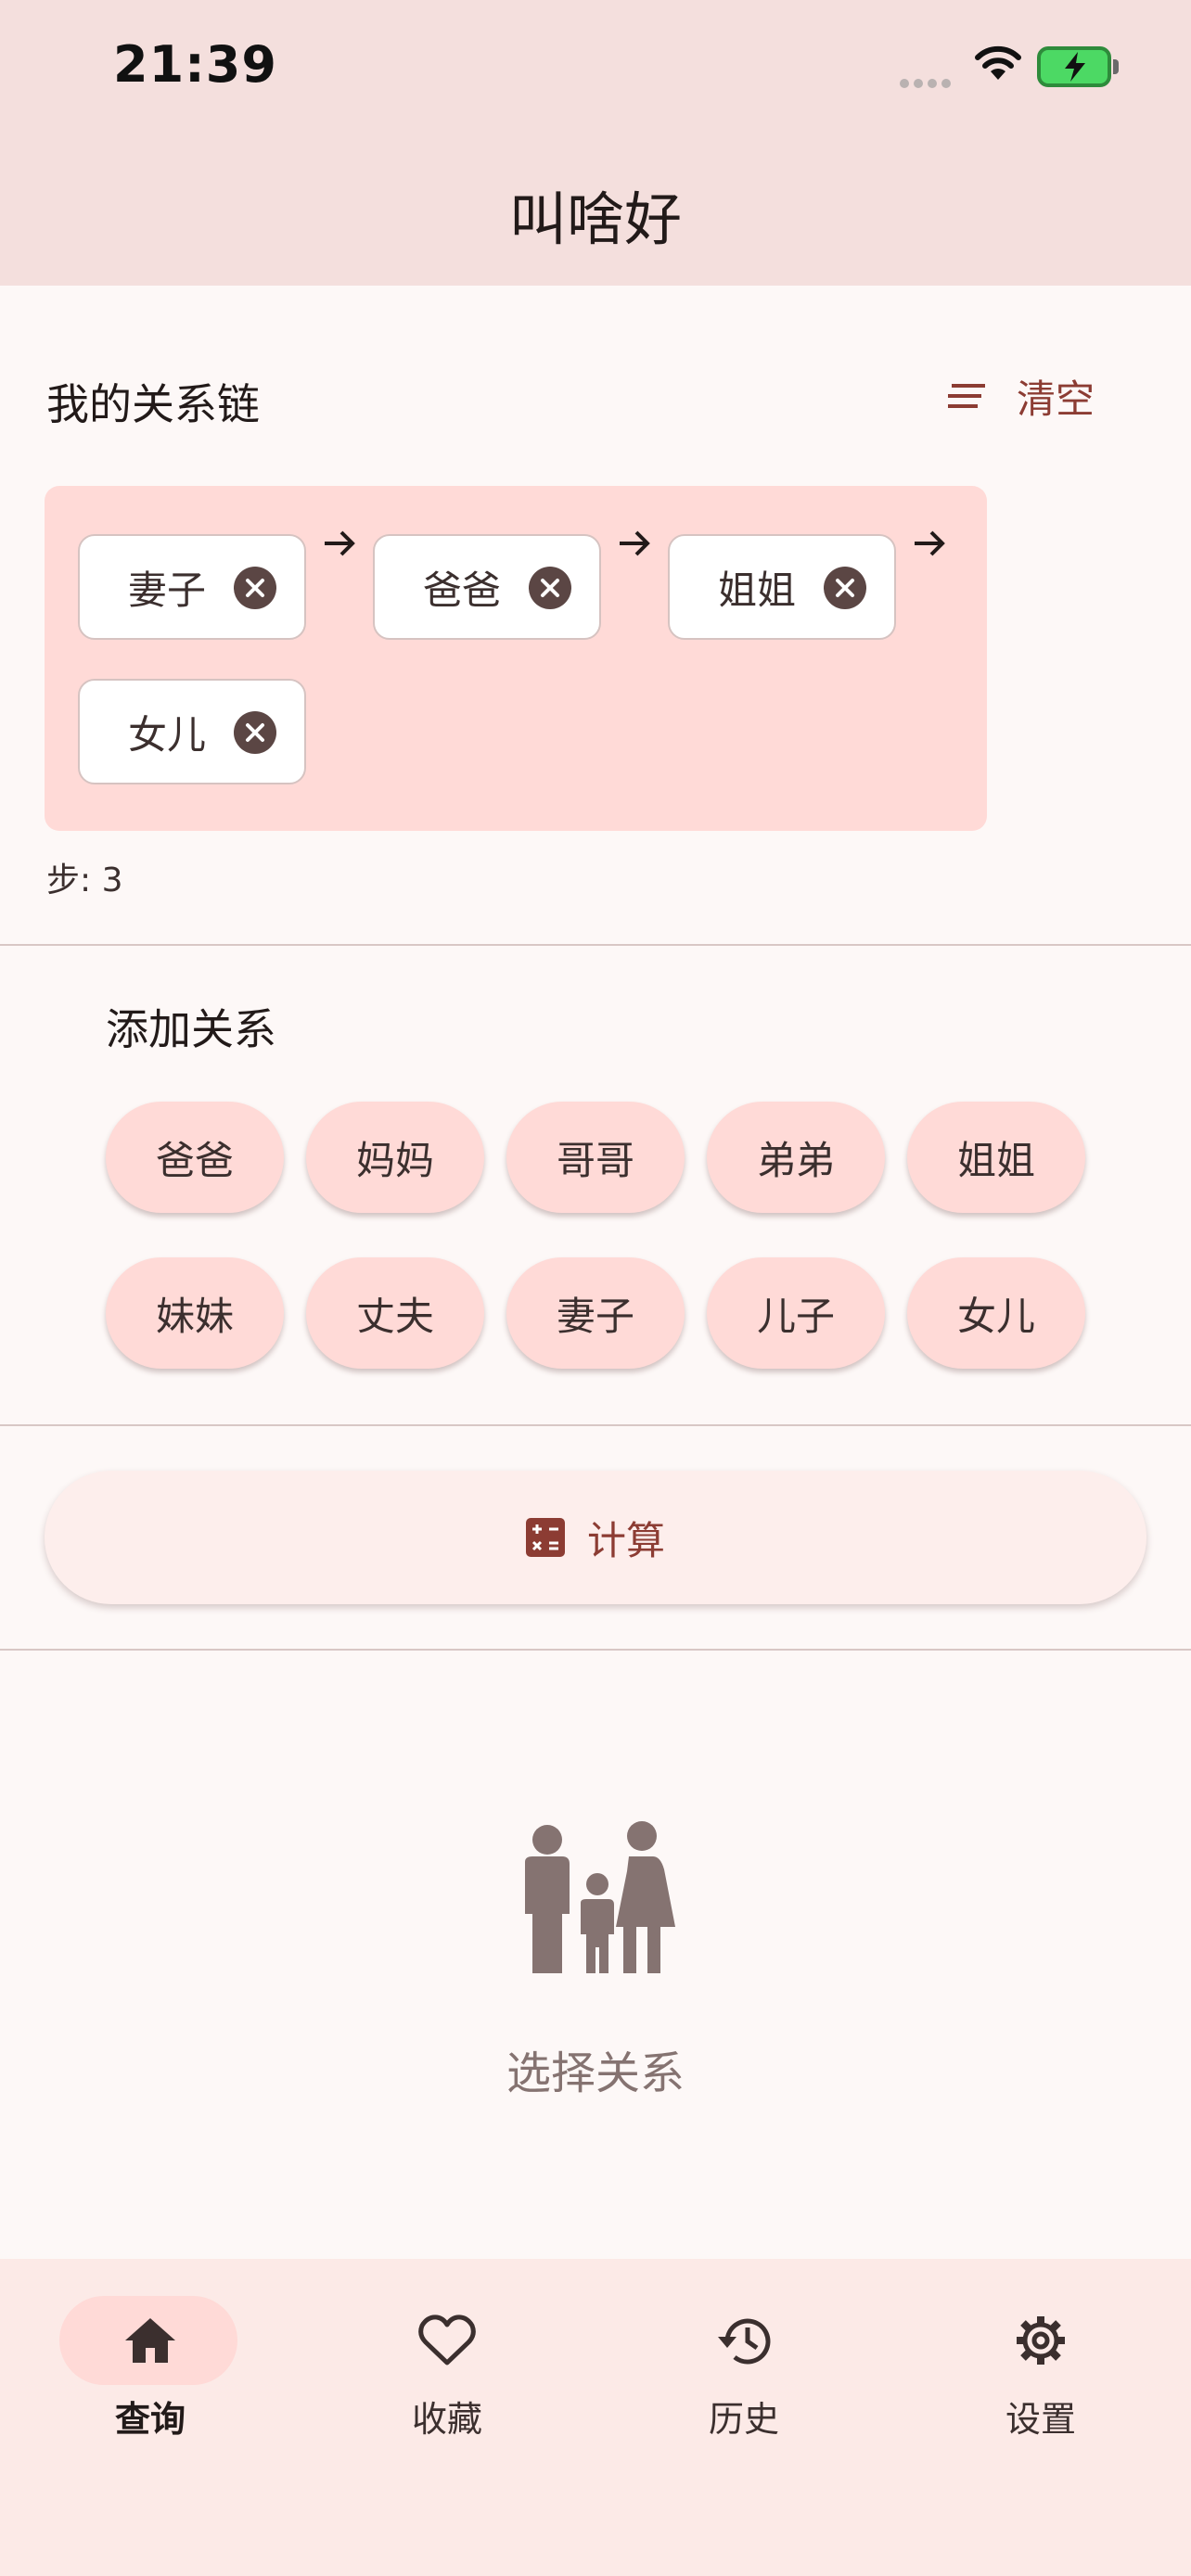 This screenshot has height=2576, width=1191. What do you see at coordinates (84, 880) in the screenshot?
I see `step-count: 步: 3` at bounding box center [84, 880].